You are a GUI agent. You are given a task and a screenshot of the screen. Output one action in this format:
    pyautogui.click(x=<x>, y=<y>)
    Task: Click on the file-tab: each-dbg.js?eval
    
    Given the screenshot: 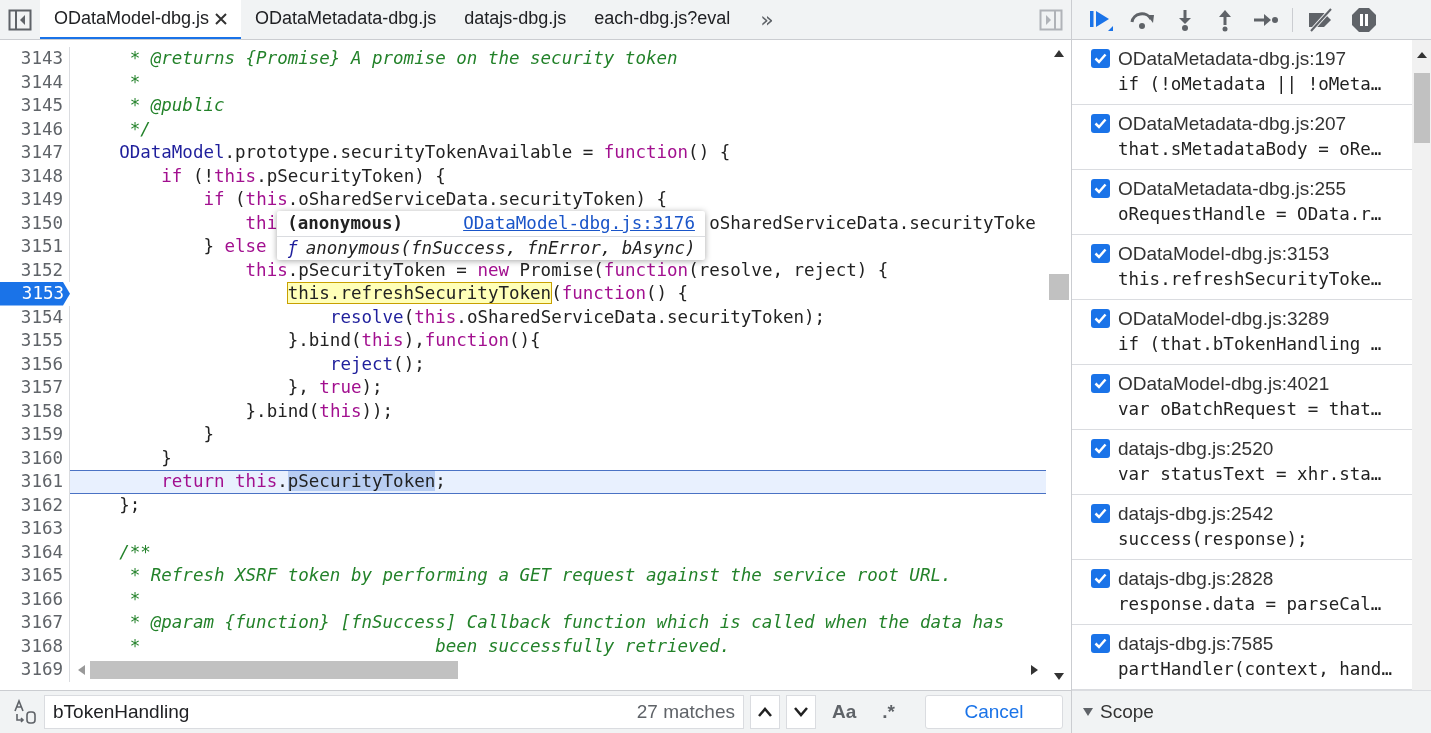 What is the action you would take?
    pyautogui.click(x=662, y=19)
    